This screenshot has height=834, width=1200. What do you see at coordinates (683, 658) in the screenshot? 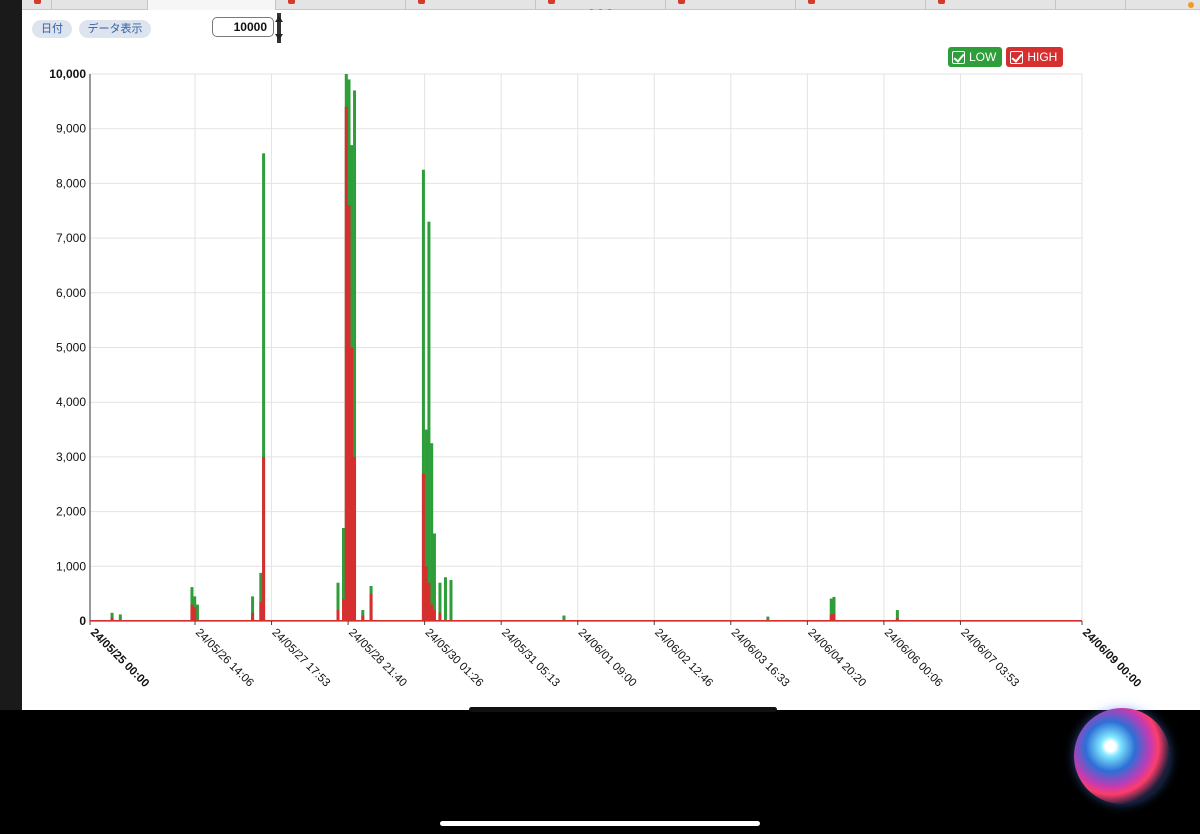
I see `x-tick-label: 24/06/02 12:46` at bounding box center [683, 658].